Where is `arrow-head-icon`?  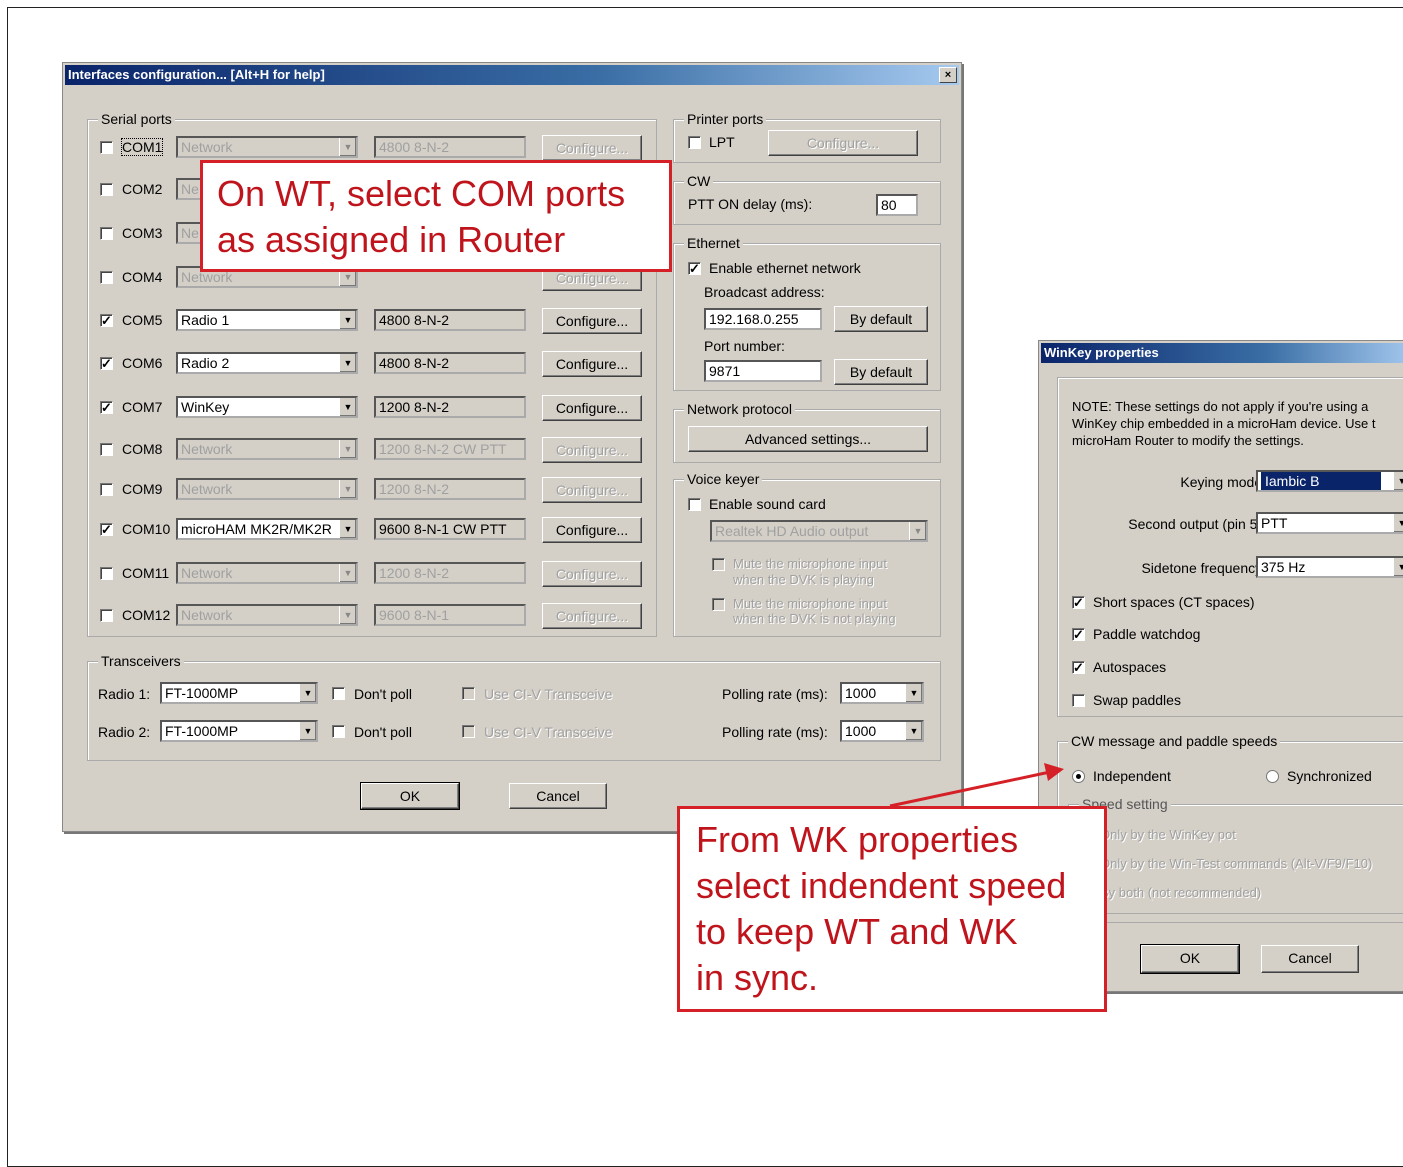 arrow-head-icon is located at coordinates (1054, 772).